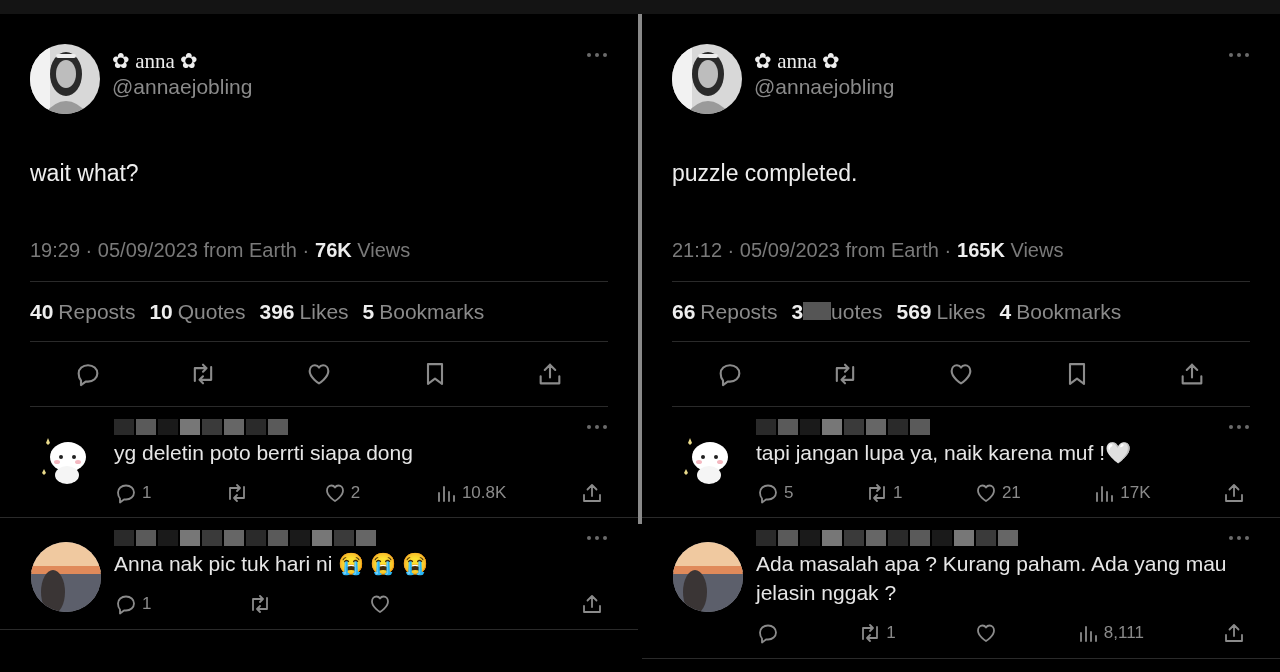 The image size is (1280, 672). What do you see at coordinates (1123, 633) in the screenshot?
I see `action-count: 8,111` at bounding box center [1123, 633].